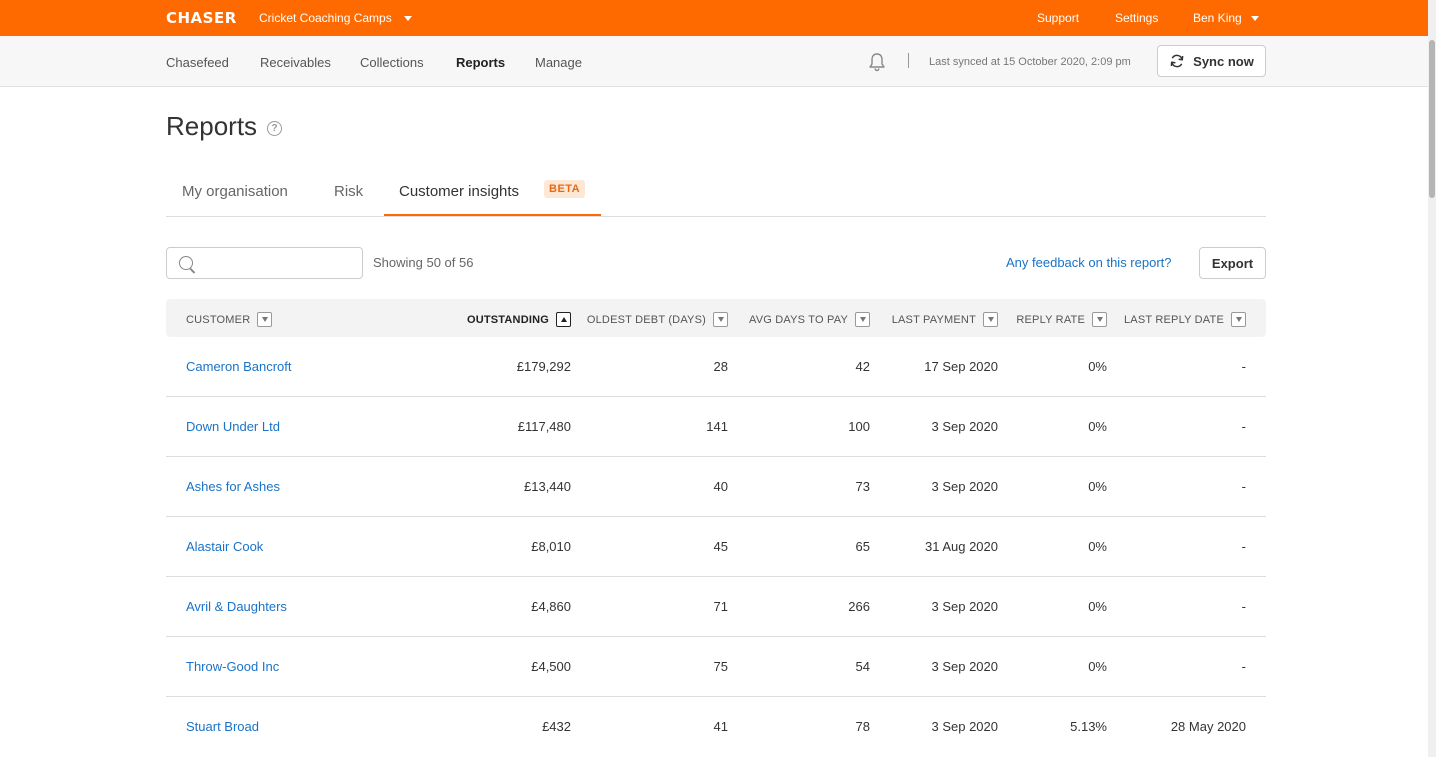 This screenshot has height=757, width=1436. What do you see at coordinates (201, 18) in the screenshot?
I see `chaser-logo: CHASER` at bounding box center [201, 18].